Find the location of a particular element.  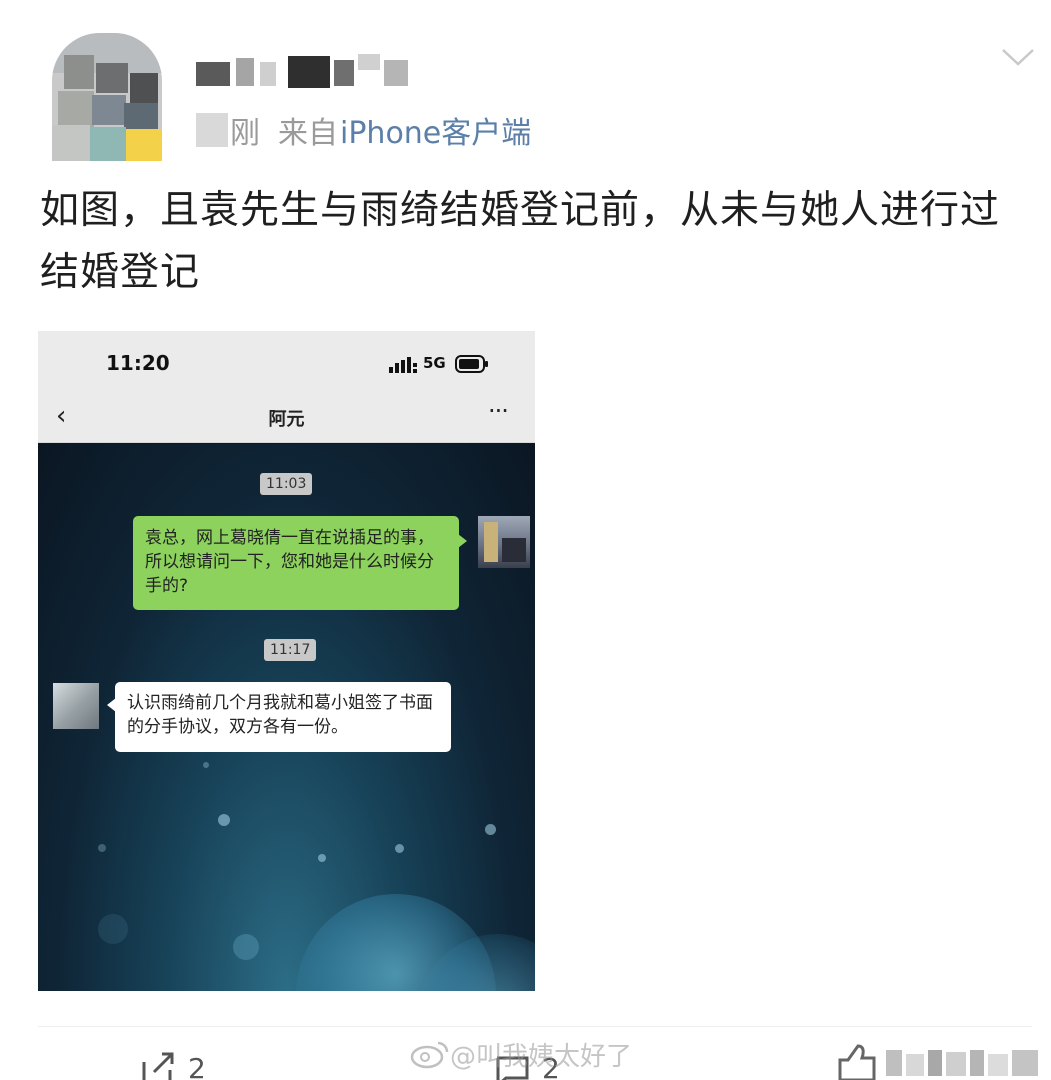

user-avatar is located at coordinates (107, 97).